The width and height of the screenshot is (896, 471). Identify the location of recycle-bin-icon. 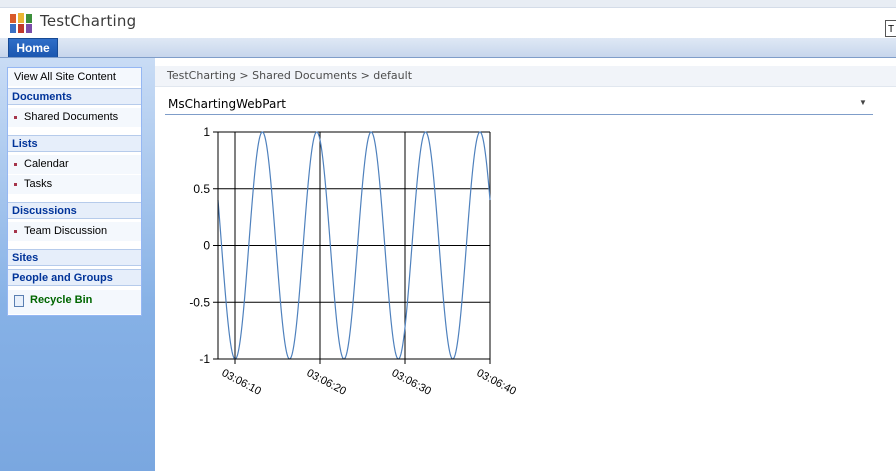
(19, 301).